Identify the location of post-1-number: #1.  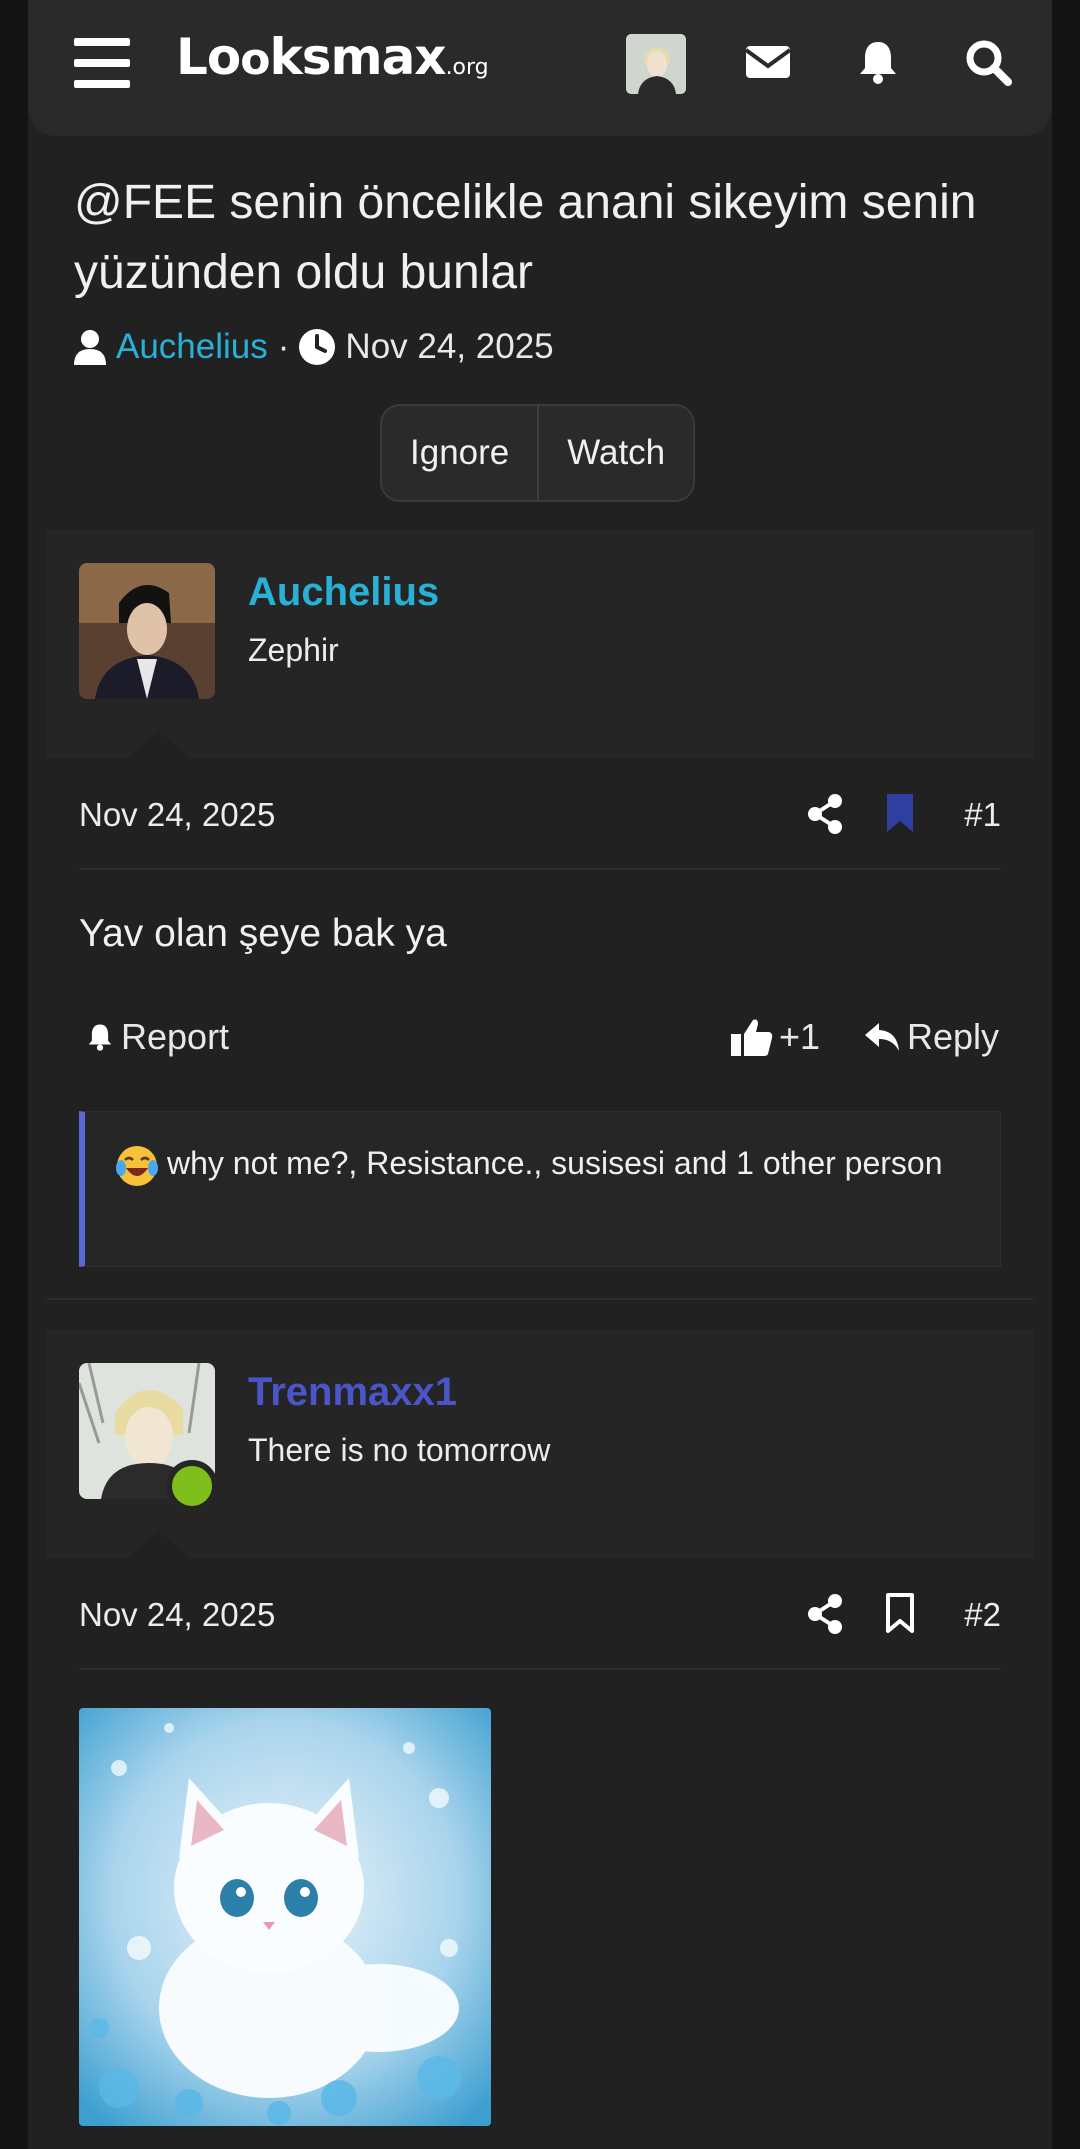
(982, 815).